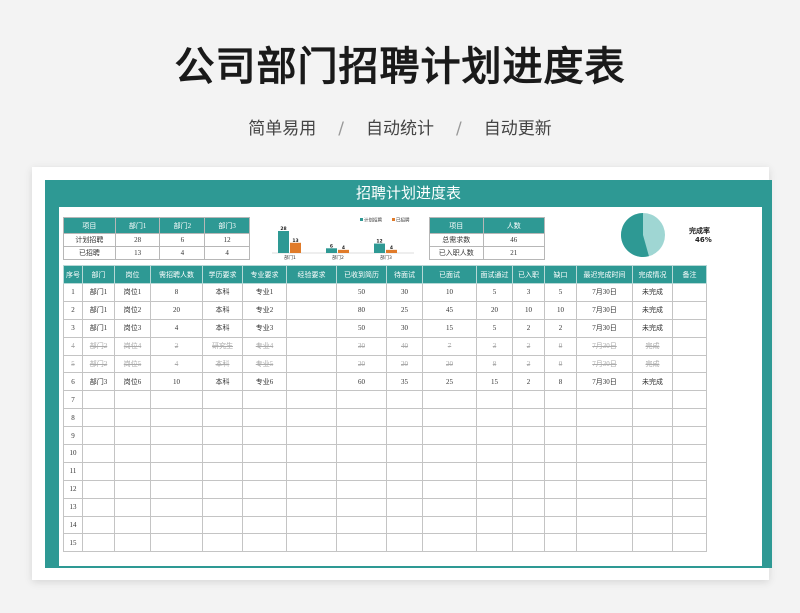 The width and height of the screenshot is (800, 613). Describe the element at coordinates (132, 346) in the screenshot. I see `table-cell: 岗位4` at that location.